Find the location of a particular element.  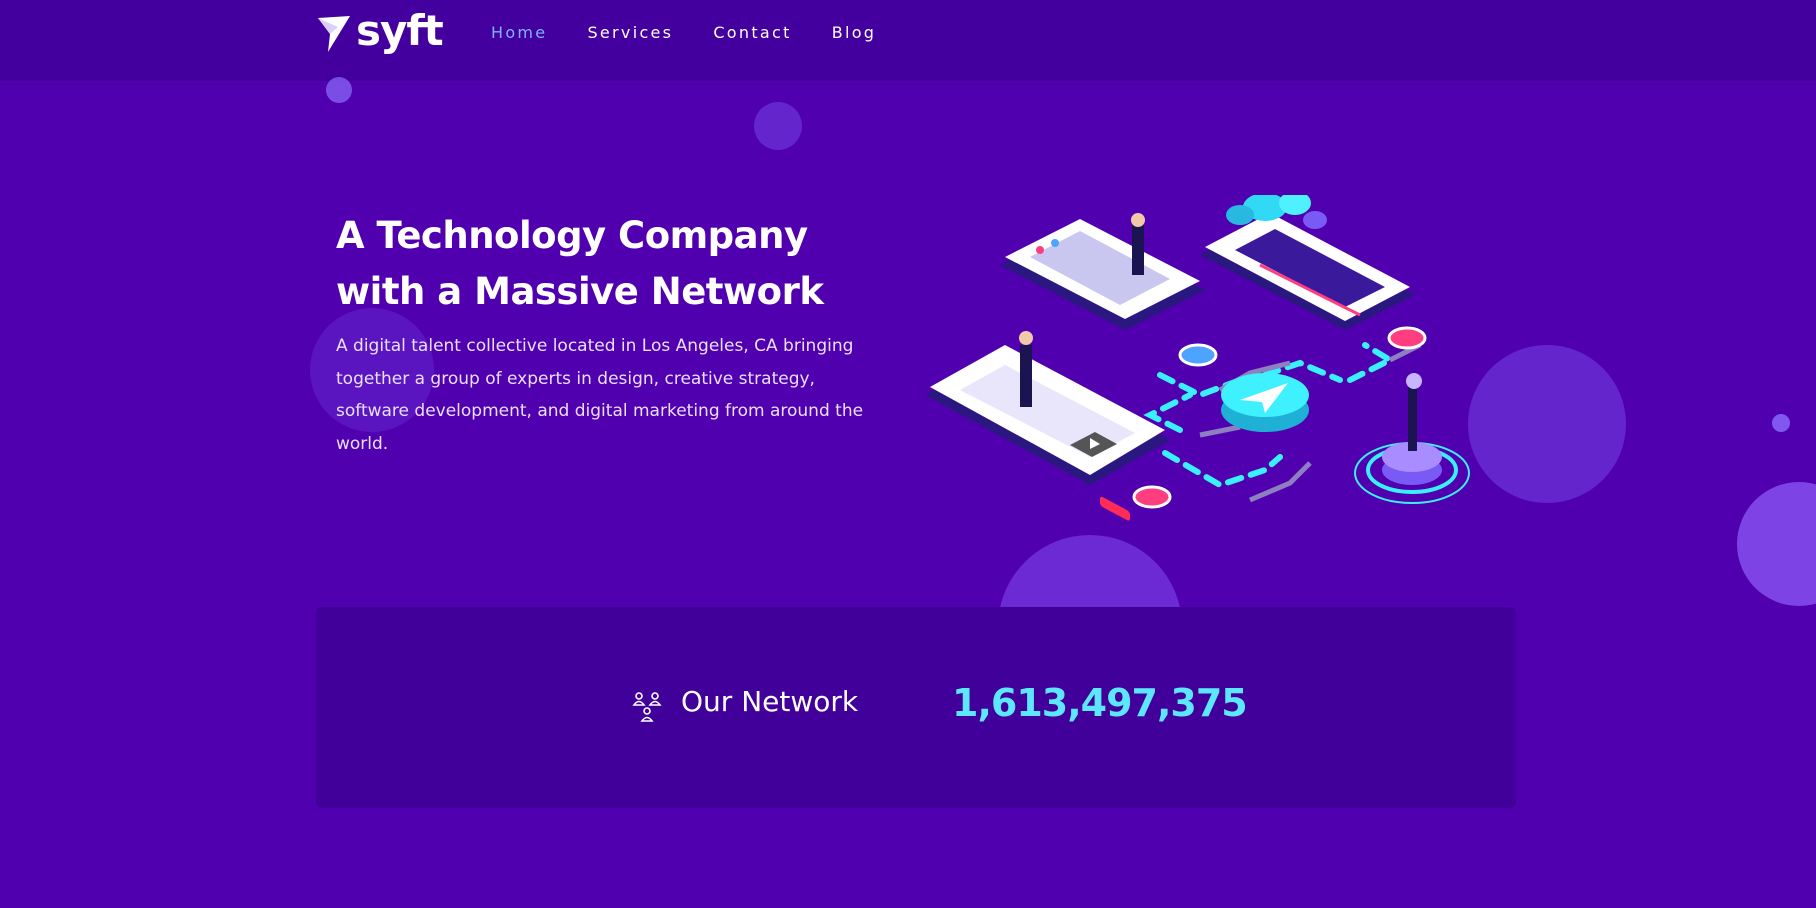

brand-logo: syft is located at coordinates (381, 33).